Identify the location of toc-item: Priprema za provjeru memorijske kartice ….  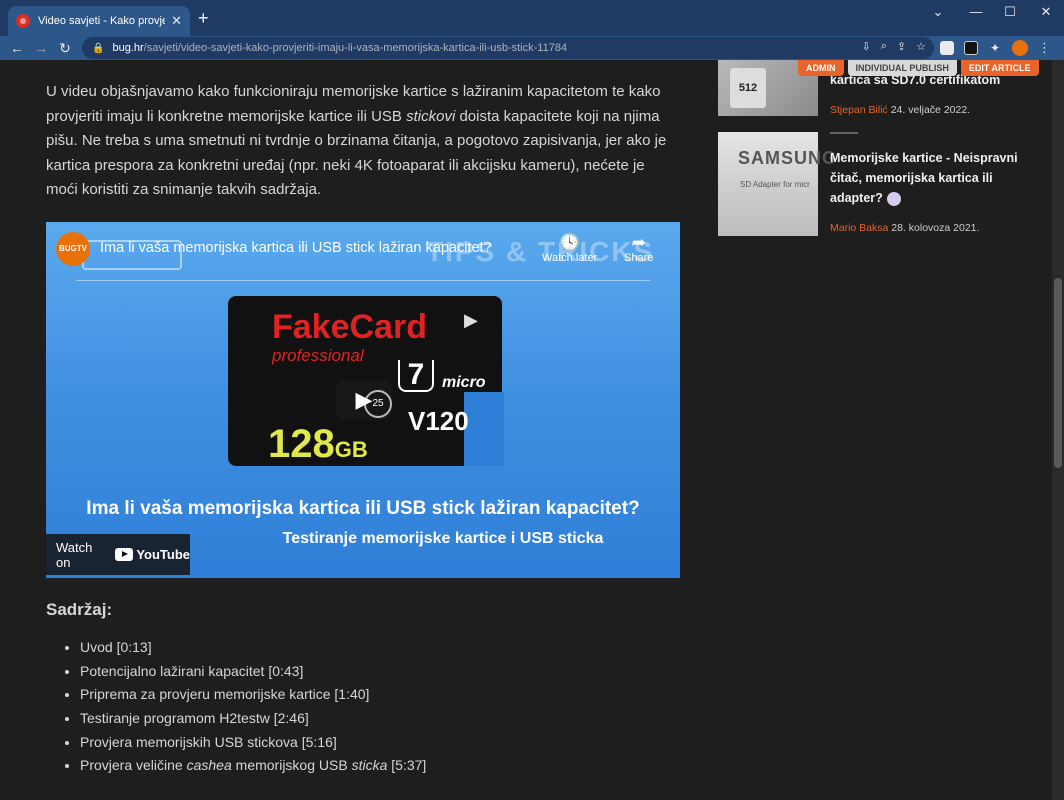
(253, 695).